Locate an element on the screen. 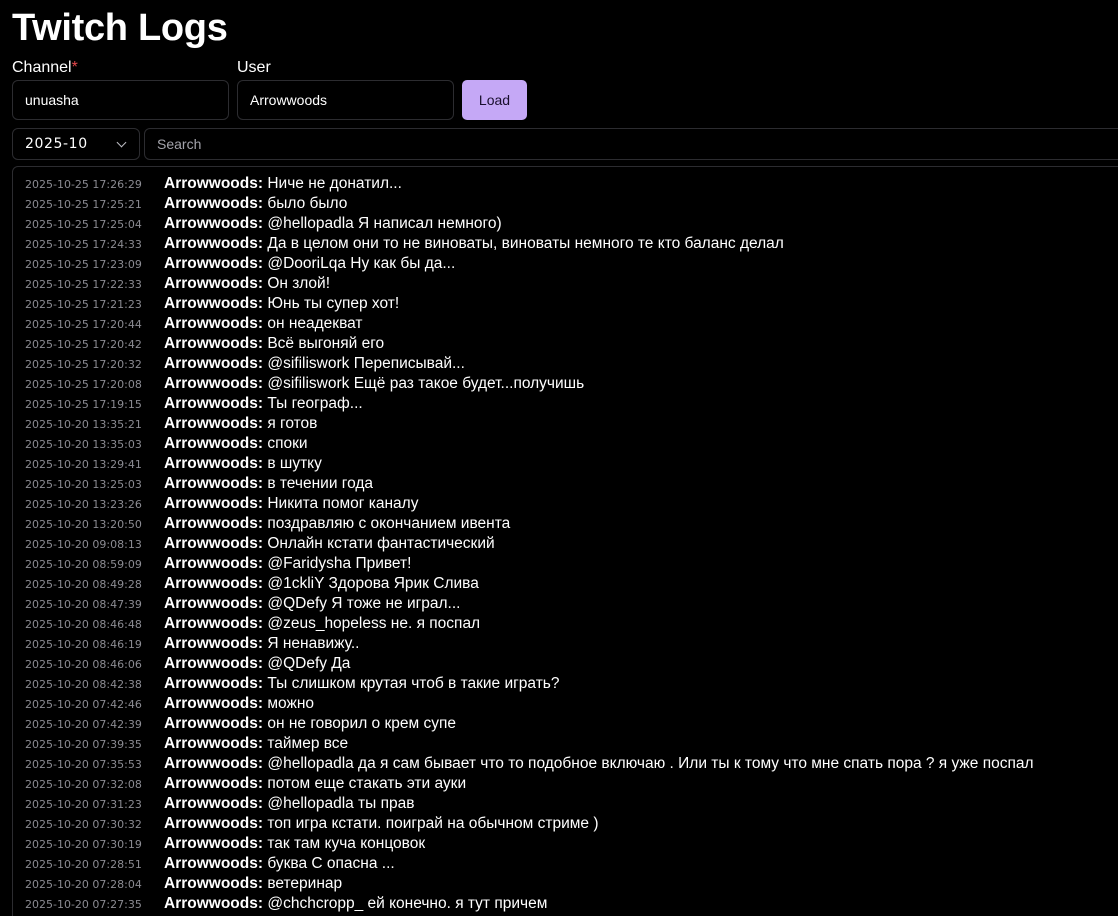  required-mark: * is located at coordinates (74, 67).